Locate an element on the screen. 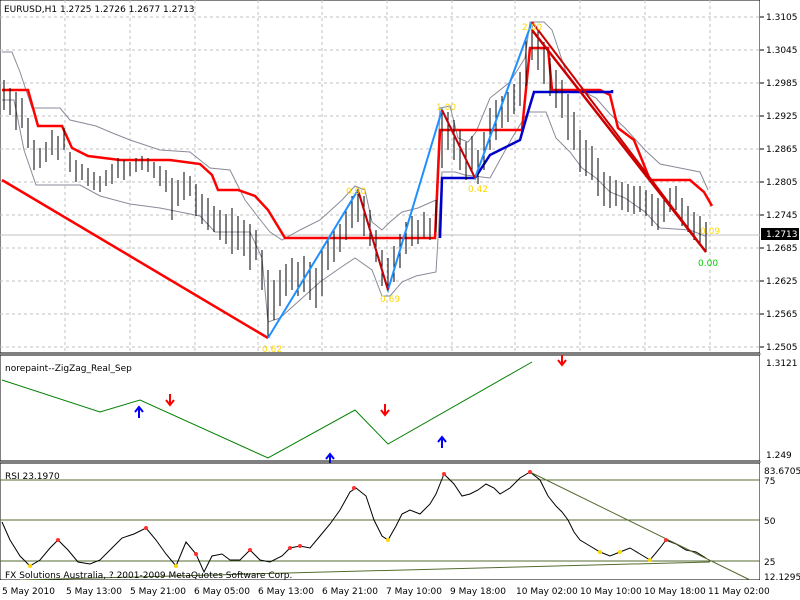 This screenshot has width=800, height=600. time-label: 5 May 2010 is located at coordinates (28, 592).